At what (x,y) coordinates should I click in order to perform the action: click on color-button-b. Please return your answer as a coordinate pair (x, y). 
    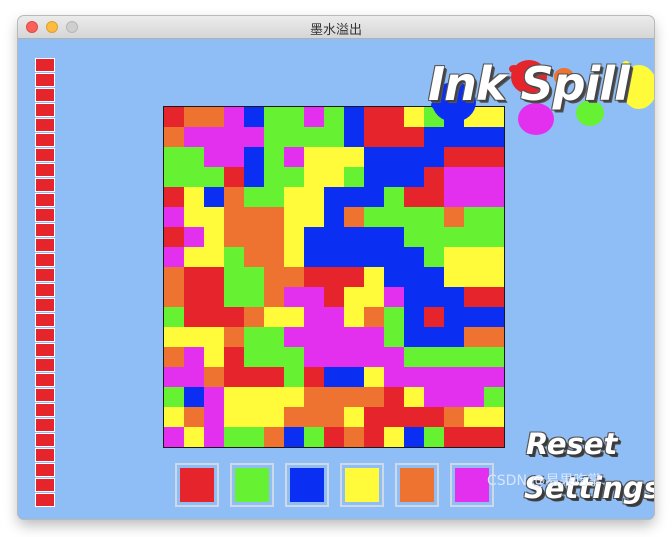
    Looking at the image, I should click on (307, 485).